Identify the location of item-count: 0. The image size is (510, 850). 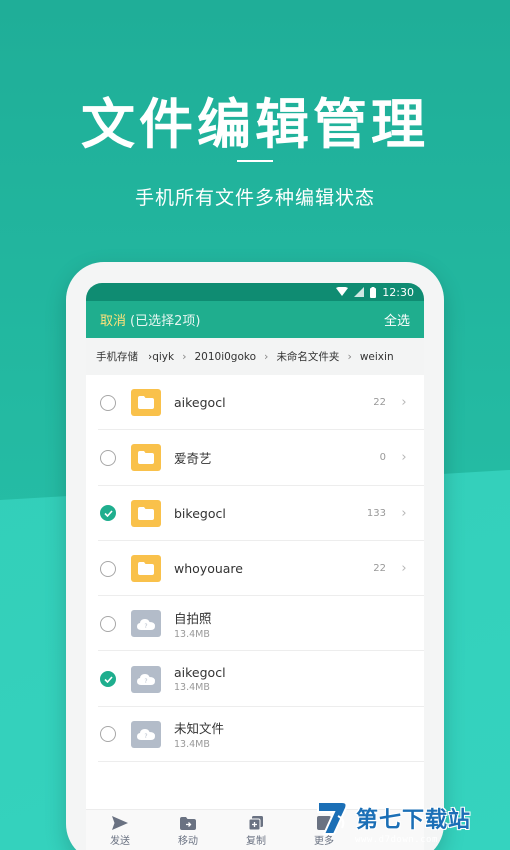
(382, 458).